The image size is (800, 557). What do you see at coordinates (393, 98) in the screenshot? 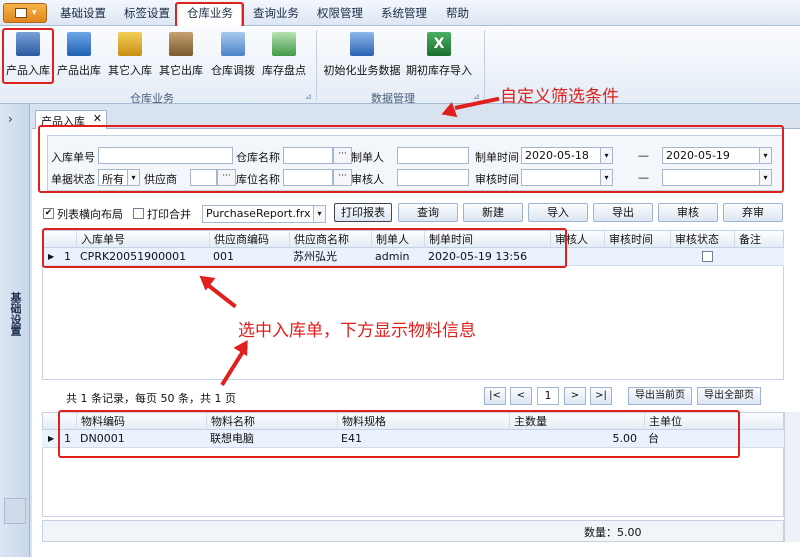
I see `group-label-data: 数据管理` at bounding box center [393, 98].